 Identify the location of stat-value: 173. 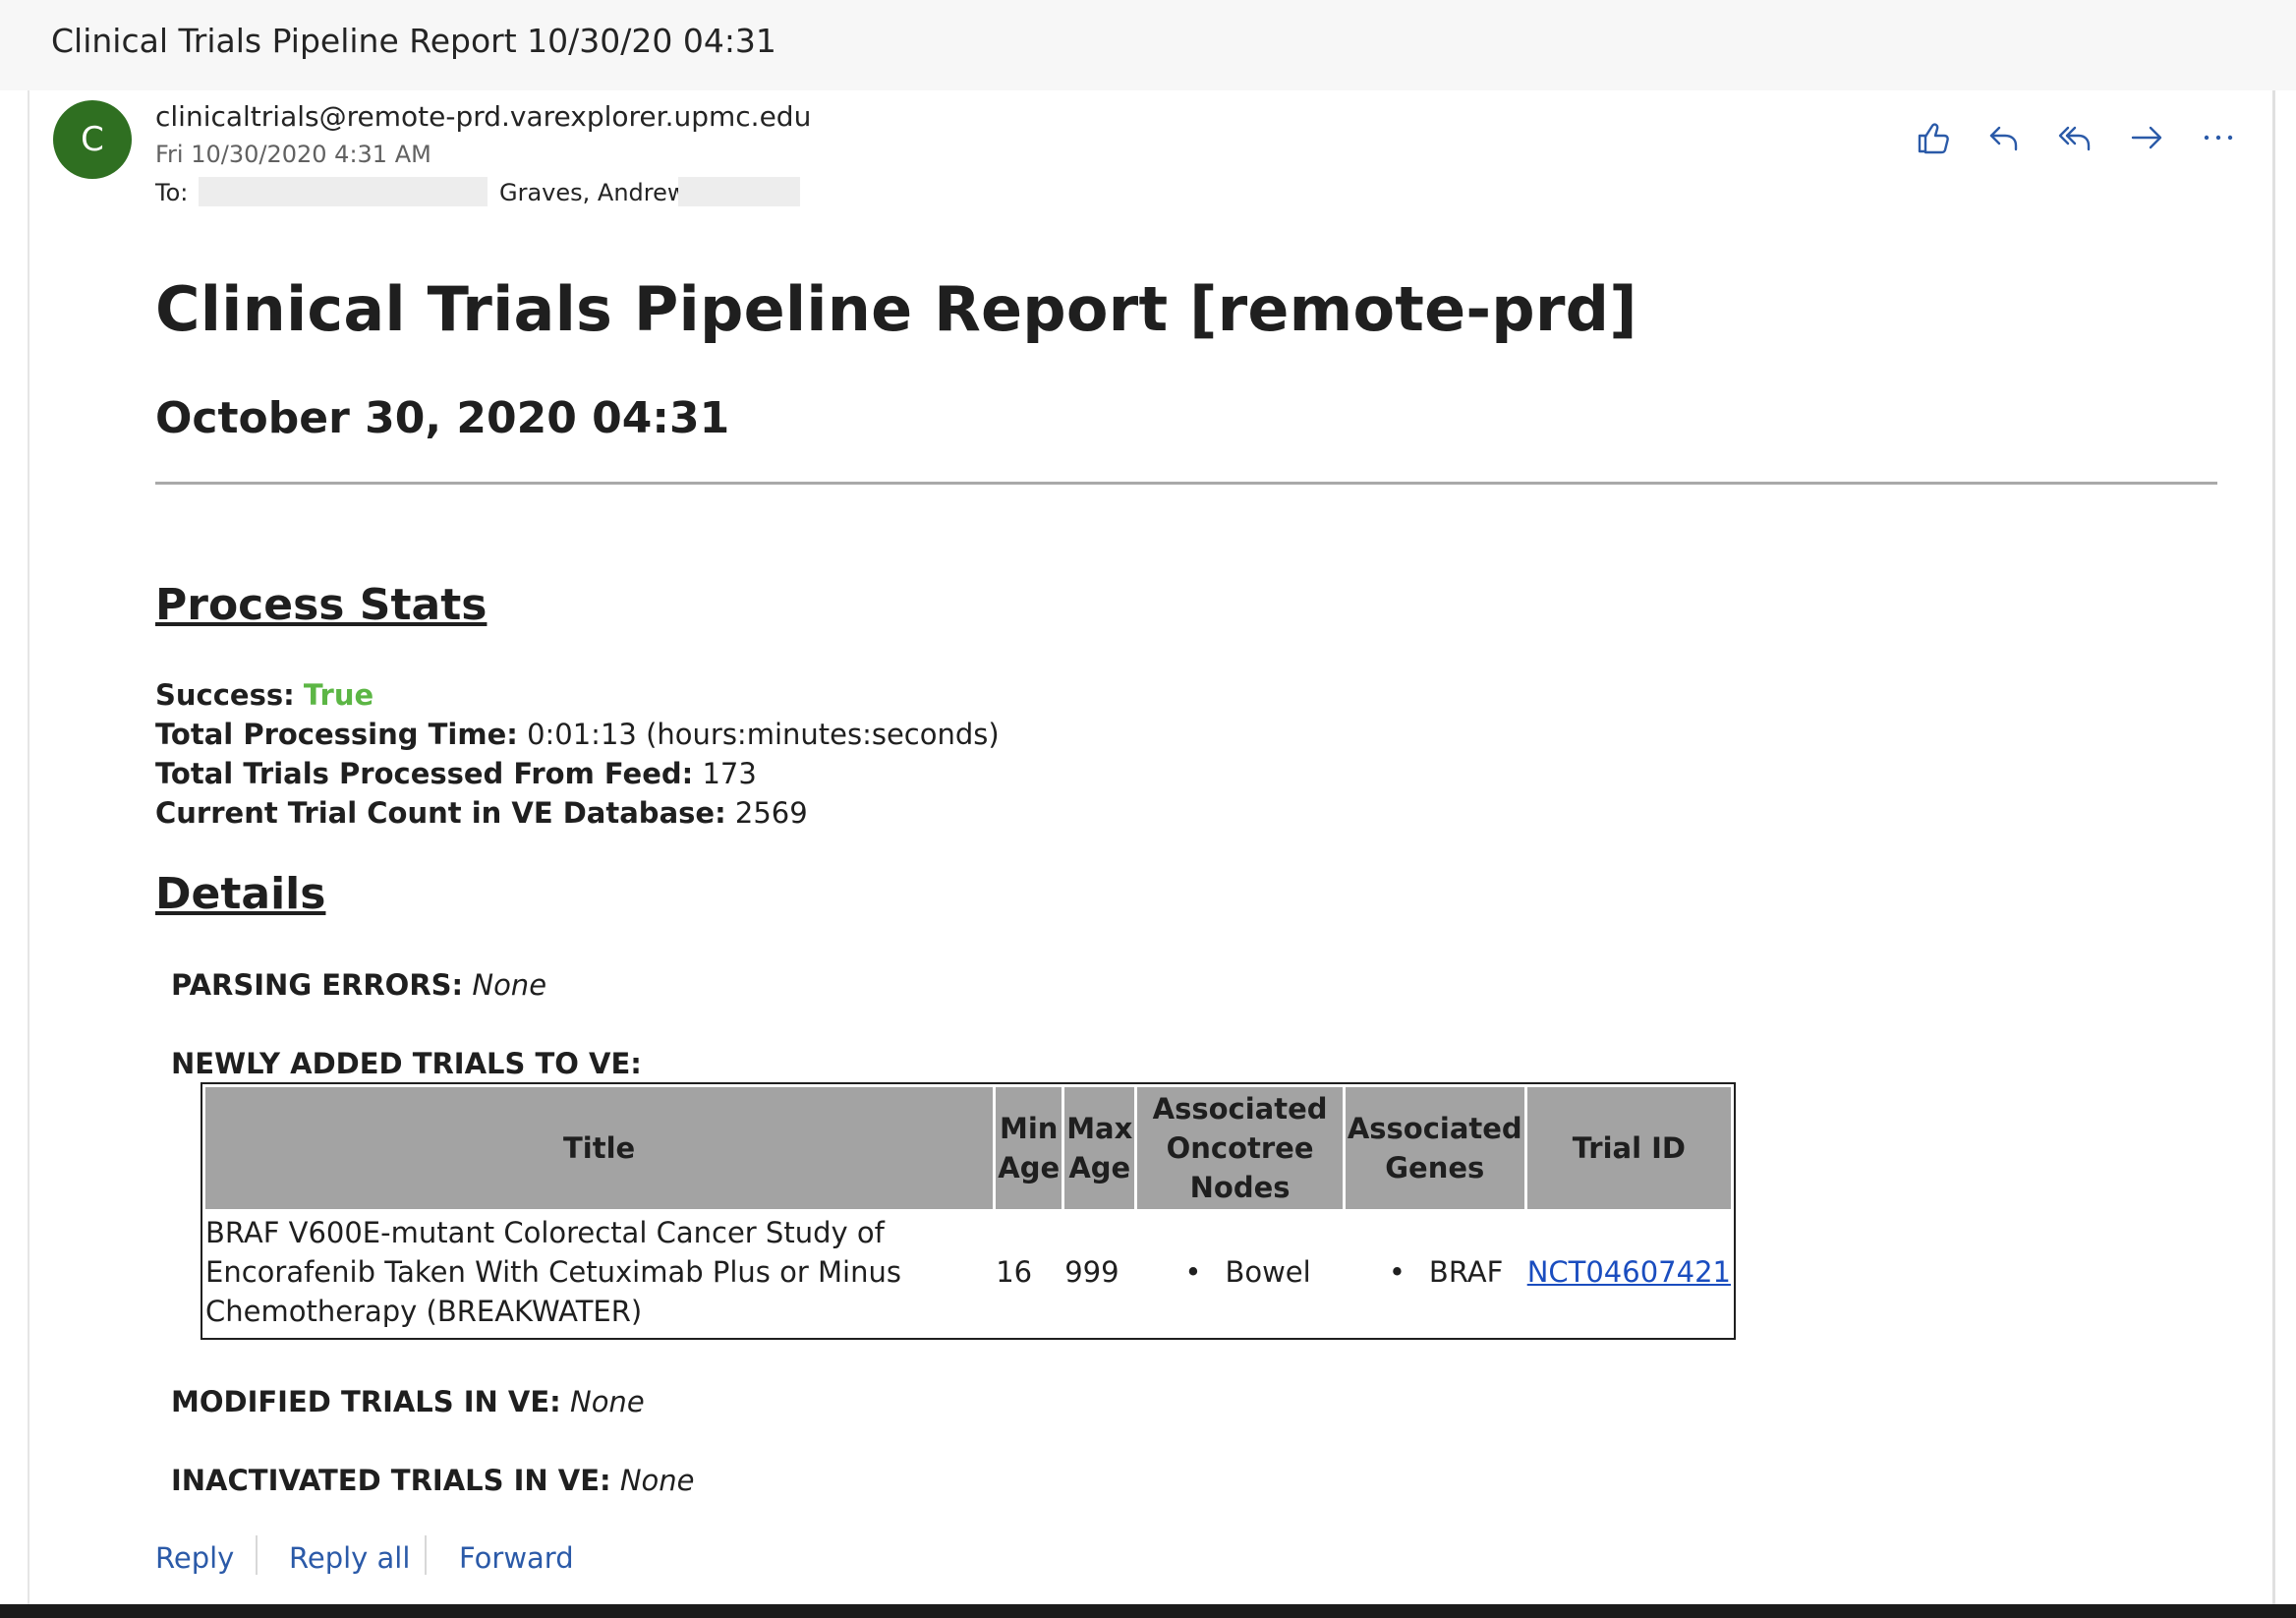
(730, 773).